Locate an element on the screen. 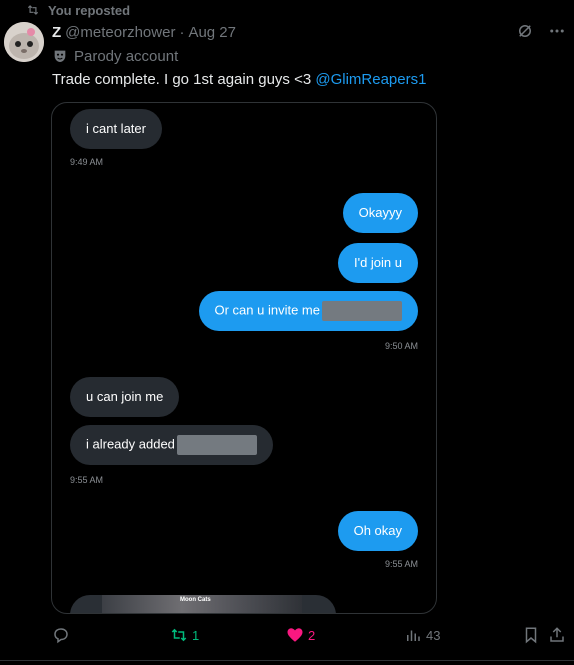  share-button is located at coordinates (557, 635).